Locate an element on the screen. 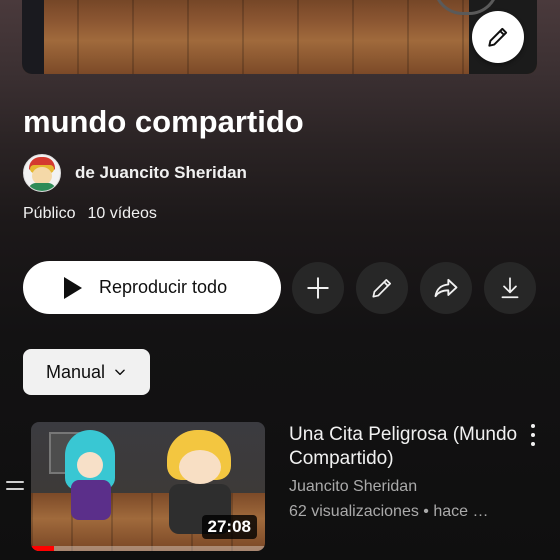 Image resolution: width=560 pixels, height=560 pixels. video-count: 10 vídeos is located at coordinates (122, 213).